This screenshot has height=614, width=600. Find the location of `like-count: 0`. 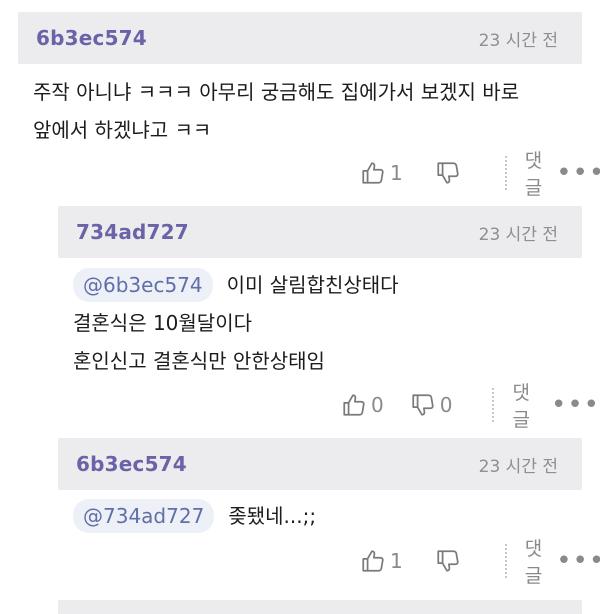

like-count: 0 is located at coordinates (377, 405).